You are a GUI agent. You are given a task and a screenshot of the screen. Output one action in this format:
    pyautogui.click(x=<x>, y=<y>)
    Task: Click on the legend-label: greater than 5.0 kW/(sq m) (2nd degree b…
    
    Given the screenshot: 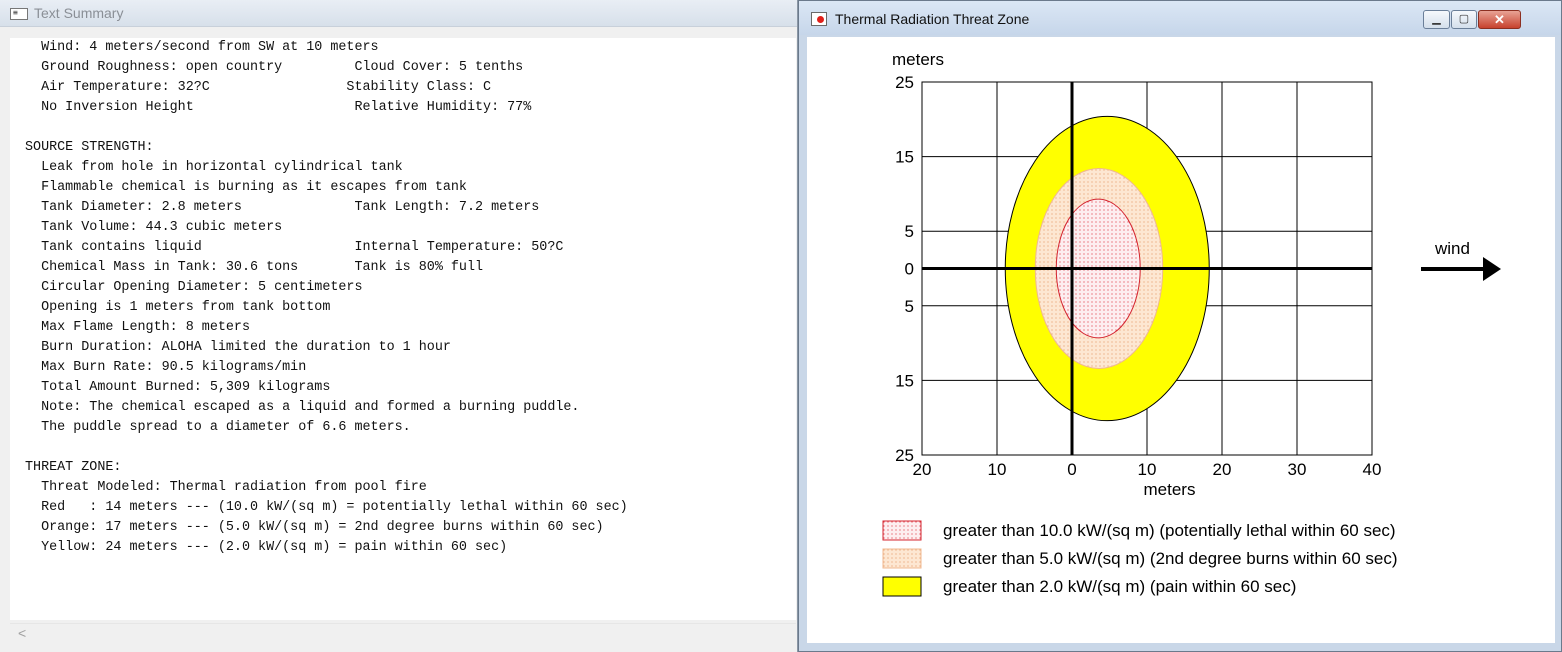 What is the action you would take?
    pyautogui.click(x=1170, y=558)
    